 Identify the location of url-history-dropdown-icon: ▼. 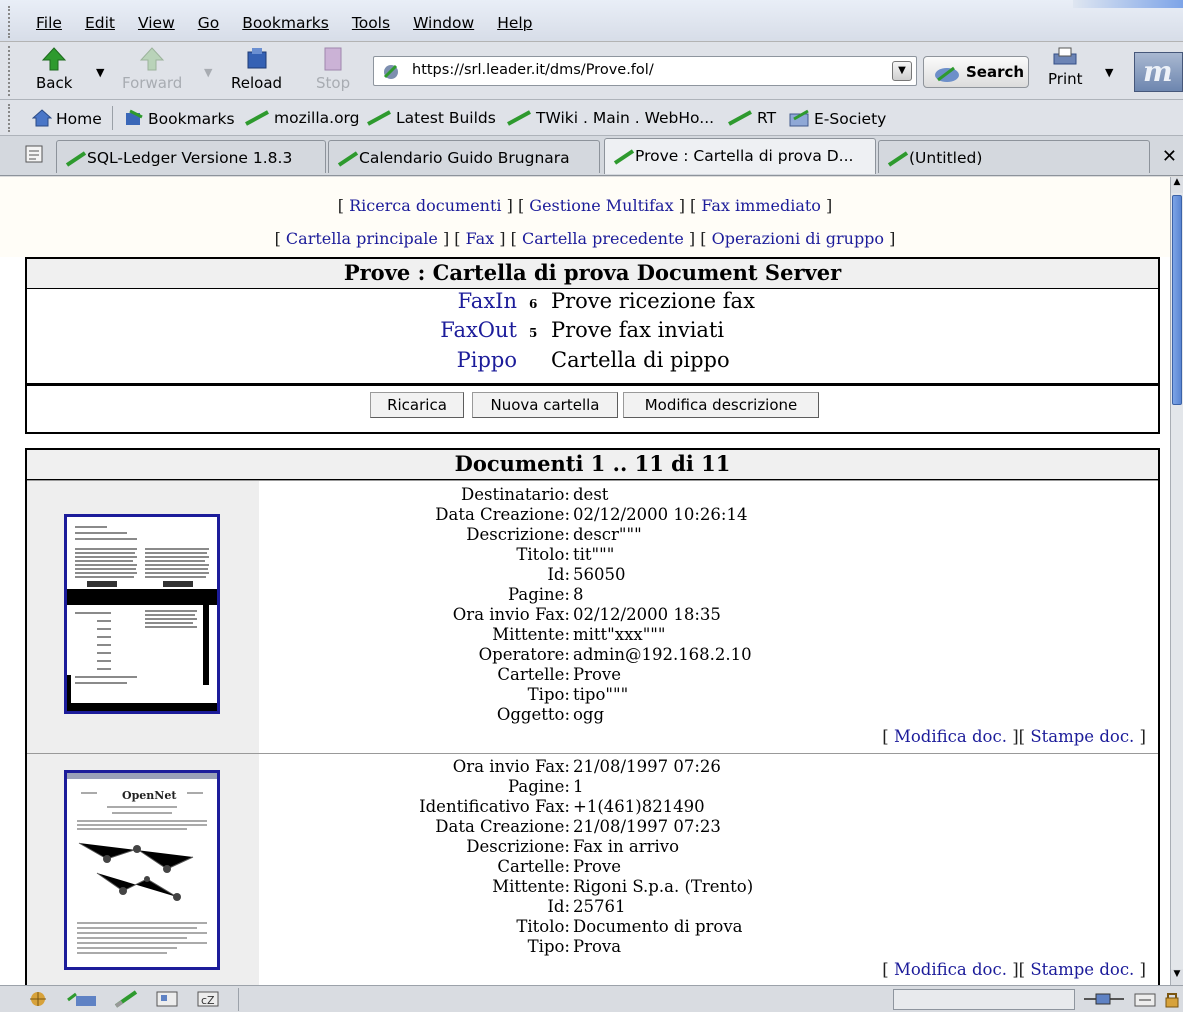
(902, 71).